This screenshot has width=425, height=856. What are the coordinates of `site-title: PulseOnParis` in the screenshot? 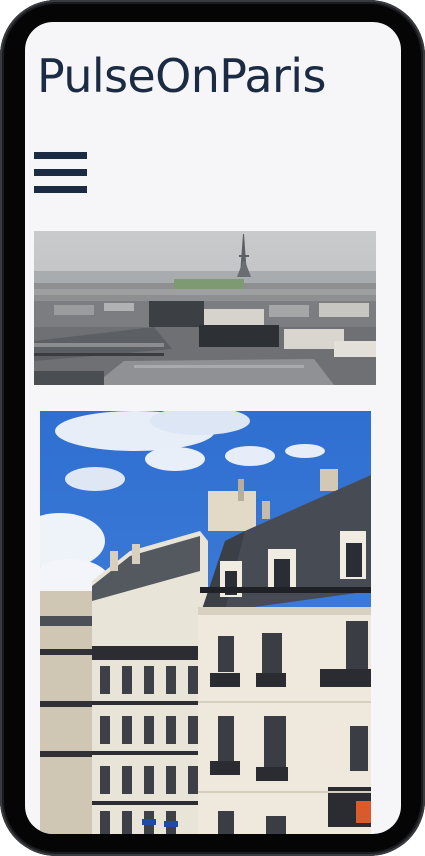 It's located at (181, 76).